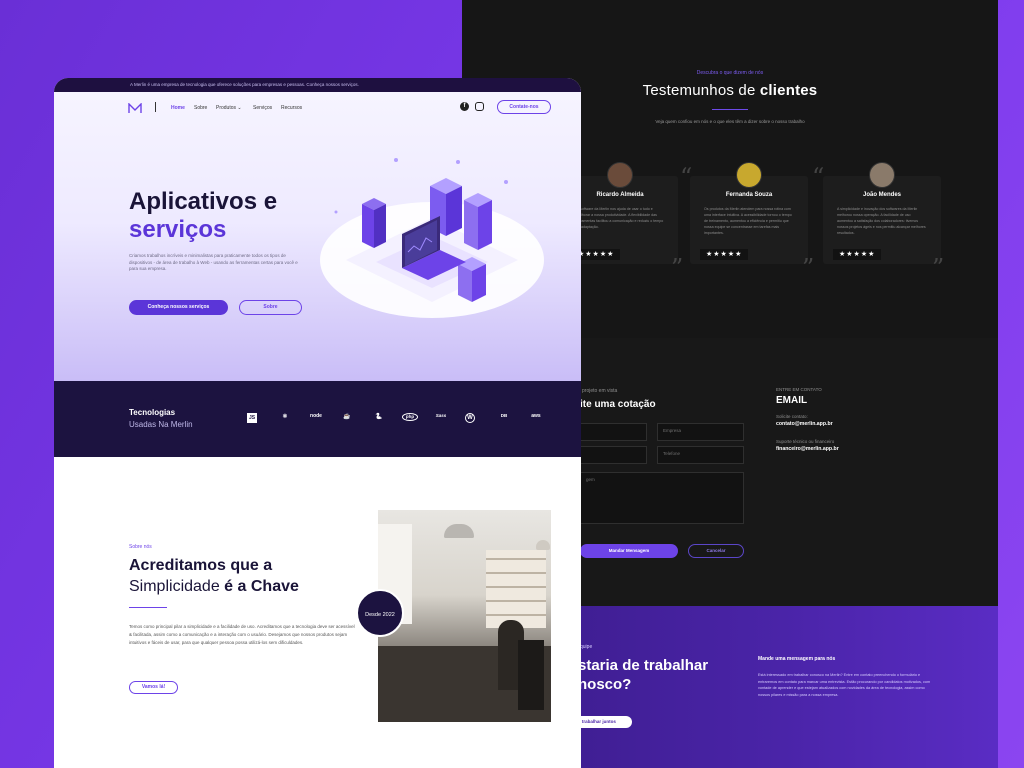 The height and width of the screenshot is (768, 1024). What do you see at coordinates (347, 417) in the screenshot?
I see `java-icon: ☕` at bounding box center [347, 417].